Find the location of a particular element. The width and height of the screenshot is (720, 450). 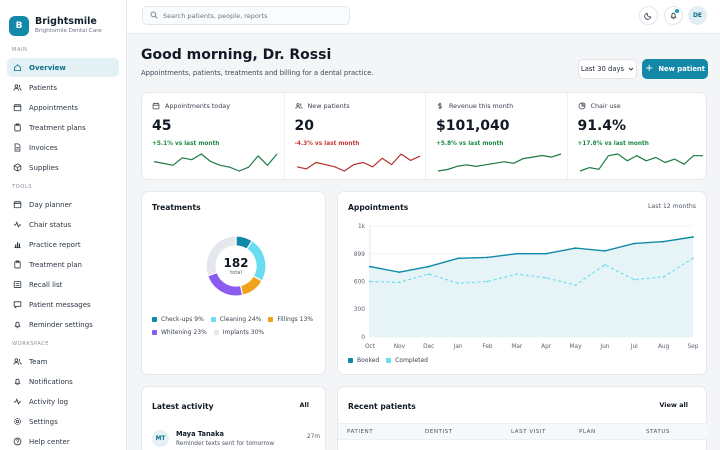

x-tick-label: Aug is located at coordinates (664, 347).